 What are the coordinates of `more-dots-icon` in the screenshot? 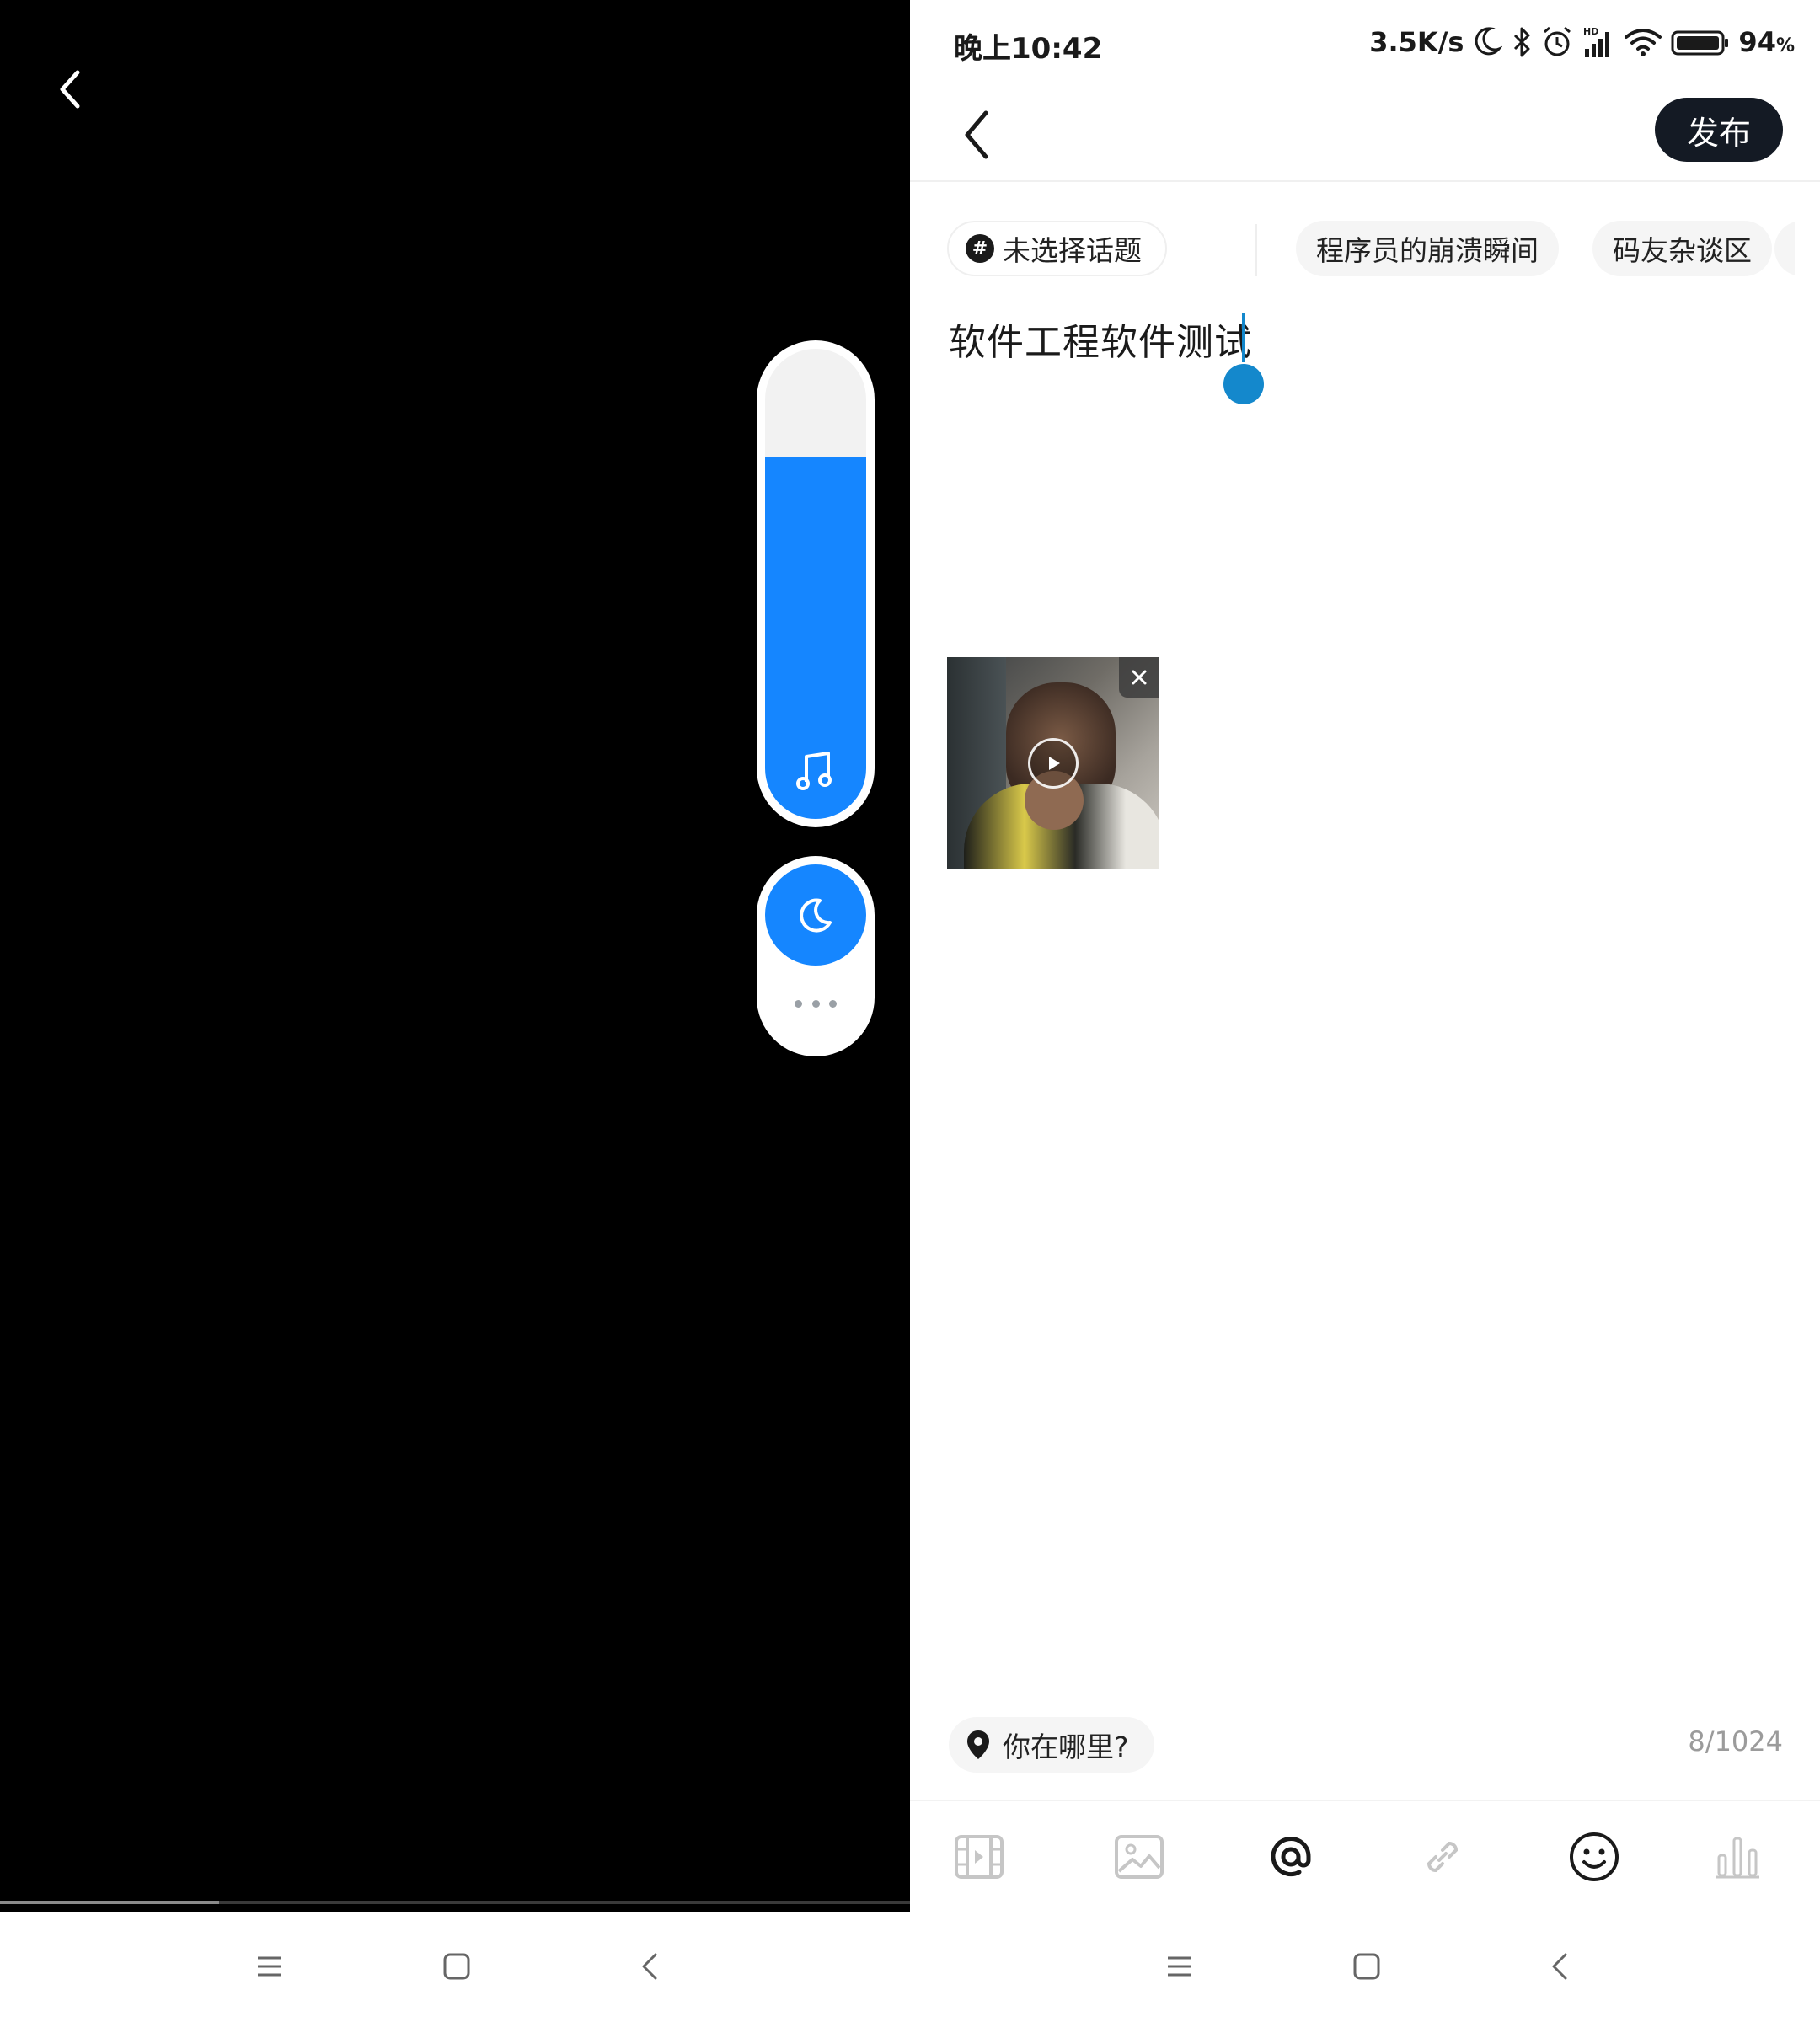 It's located at (816, 1003).